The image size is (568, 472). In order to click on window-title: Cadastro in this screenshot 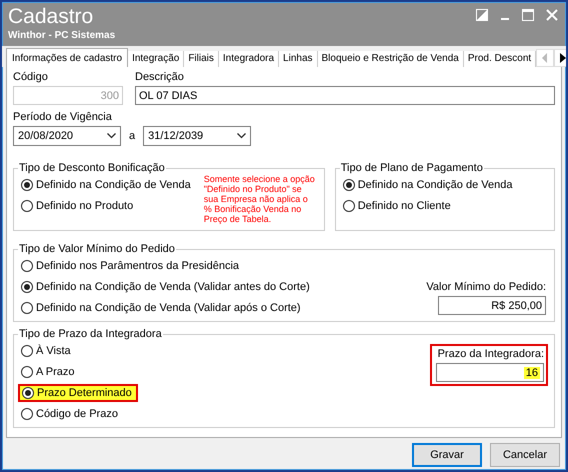, I will do `click(51, 17)`.